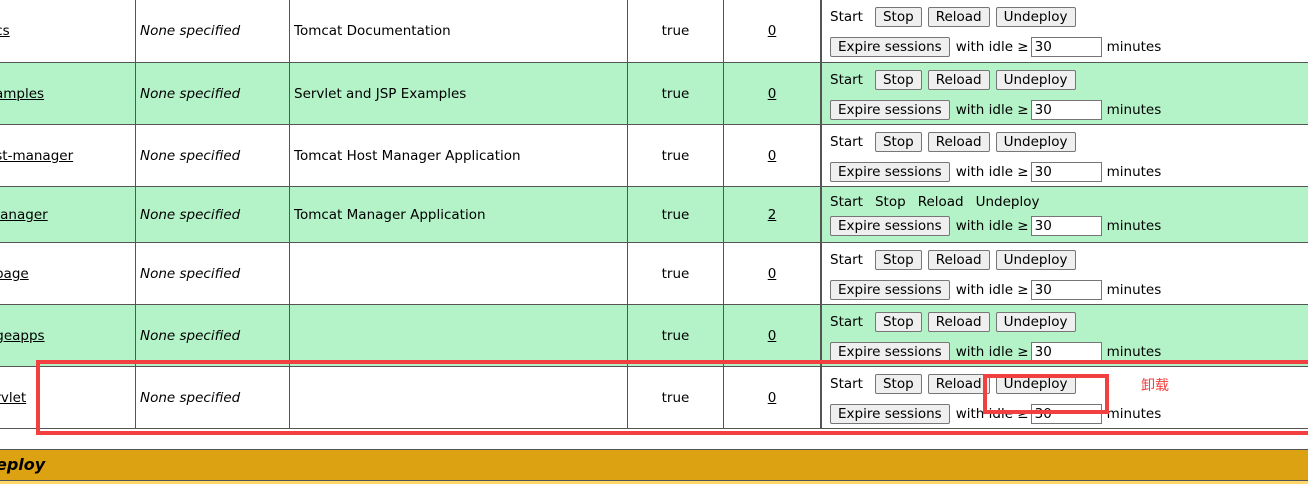 The image size is (1308, 484). What do you see at coordinates (1007, 202) in the screenshot?
I see `undeploy-label: Undeploy` at bounding box center [1007, 202].